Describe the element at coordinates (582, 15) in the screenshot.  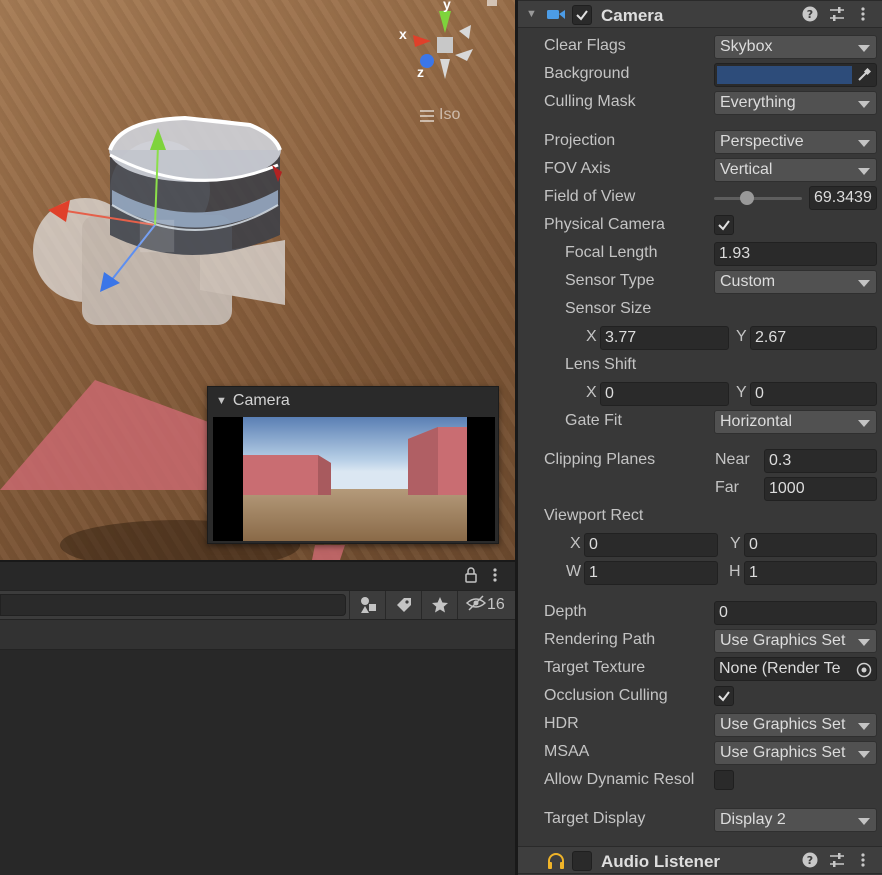
I see `camera-enabled-checkbox` at that location.